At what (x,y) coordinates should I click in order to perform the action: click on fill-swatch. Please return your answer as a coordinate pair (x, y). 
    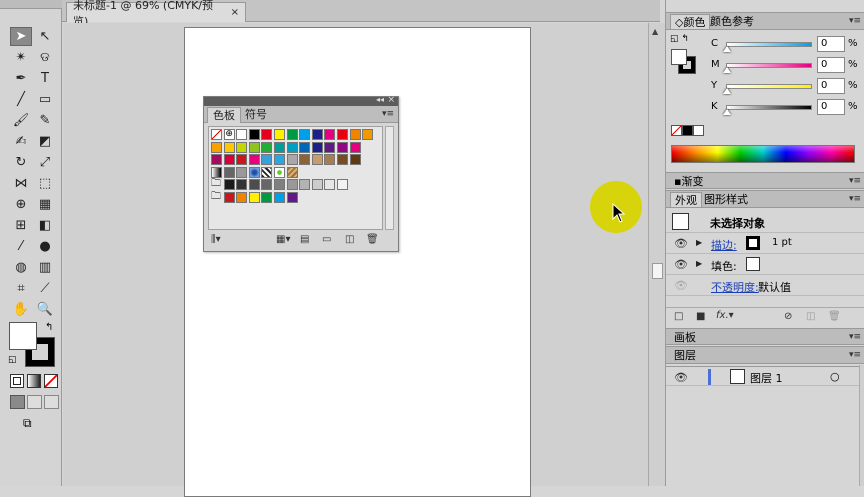
    Looking at the image, I should click on (23, 336).